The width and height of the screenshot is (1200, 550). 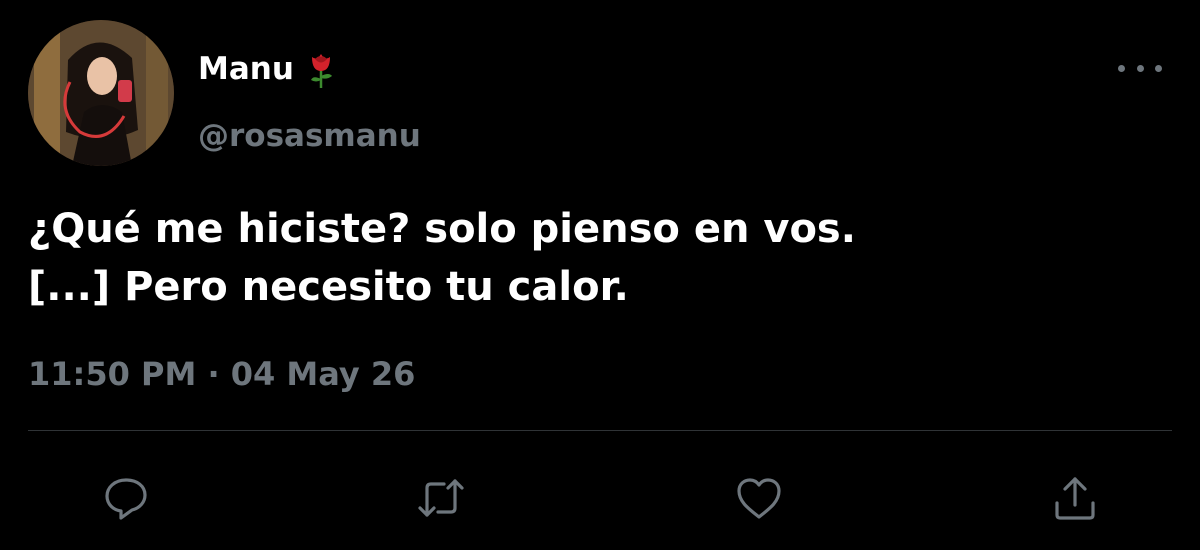 I want to click on retweet-icon, so click(x=441, y=498).